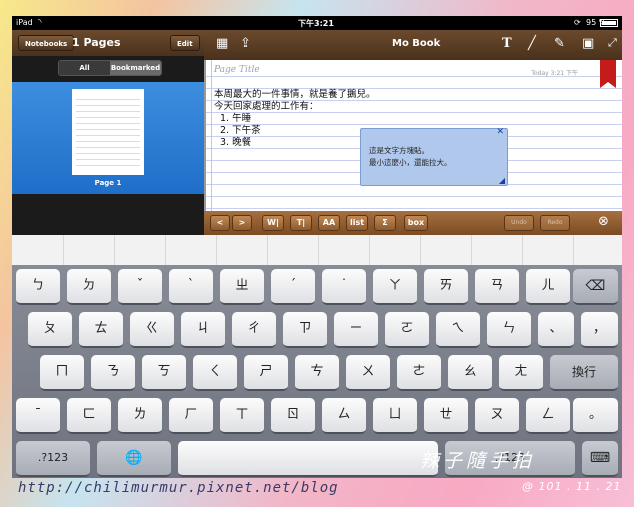  What do you see at coordinates (266, 106) in the screenshot?
I see `note-line: 今天回家處理的工作有：` at bounding box center [266, 106].